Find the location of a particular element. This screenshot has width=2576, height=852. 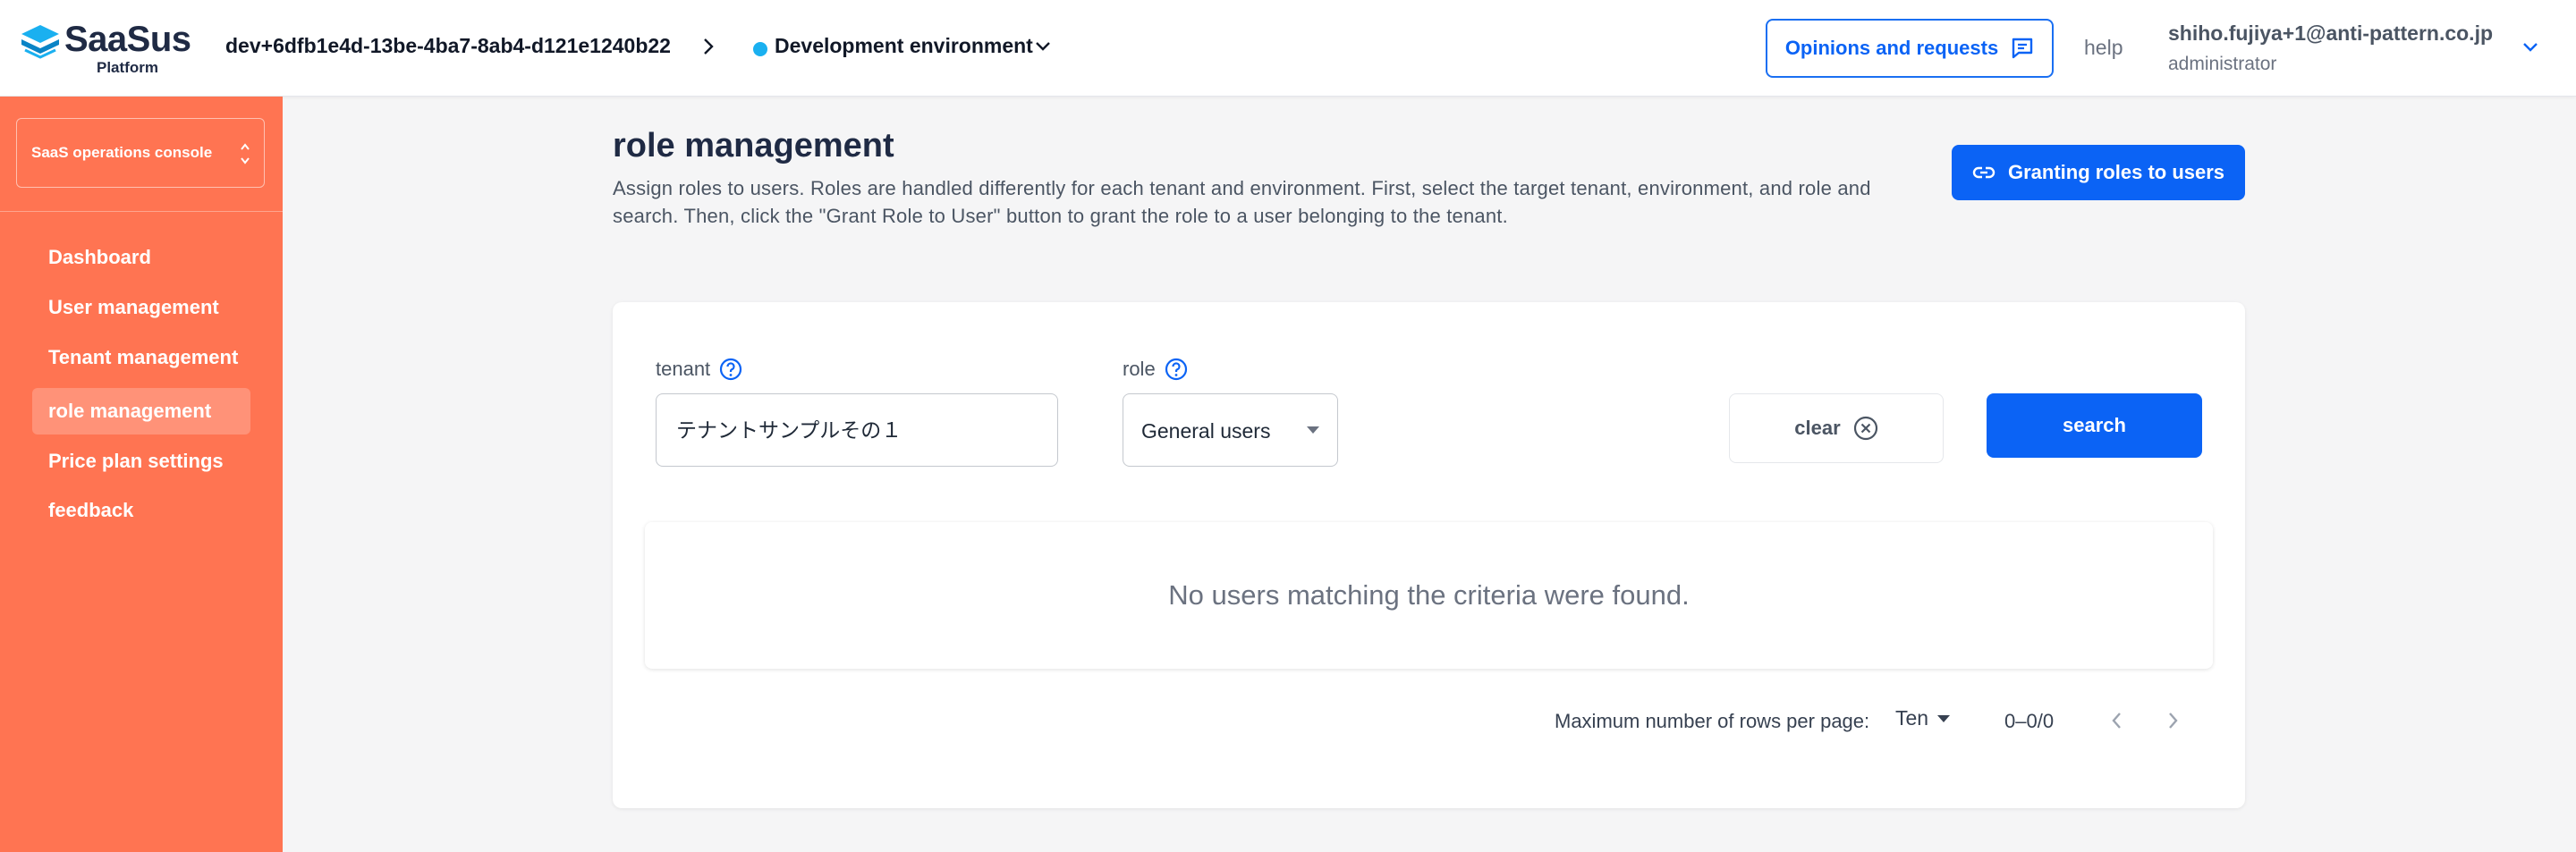

unfold-icon is located at coordinates (245, 154).